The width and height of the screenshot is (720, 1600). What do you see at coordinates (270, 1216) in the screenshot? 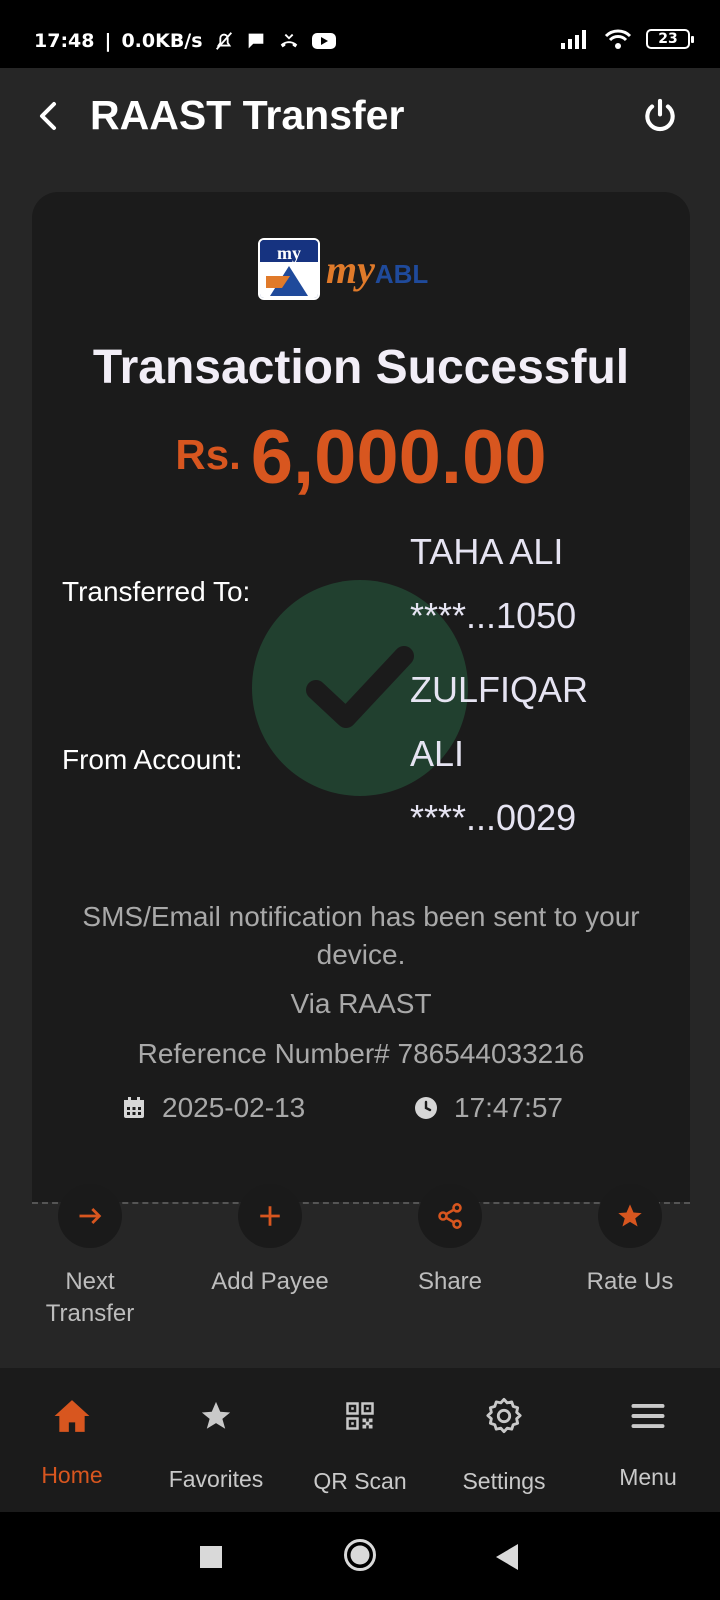
I see `plus-icon` at bounding box center [270, 1216].